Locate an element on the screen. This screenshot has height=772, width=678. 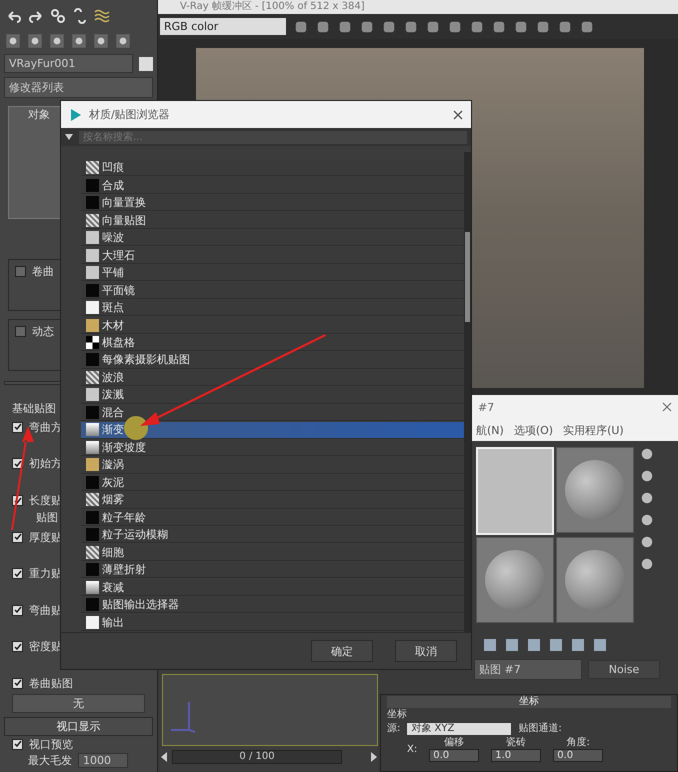
map-list-item: 粒子运动模糊 is located at coordinates (272, 535).